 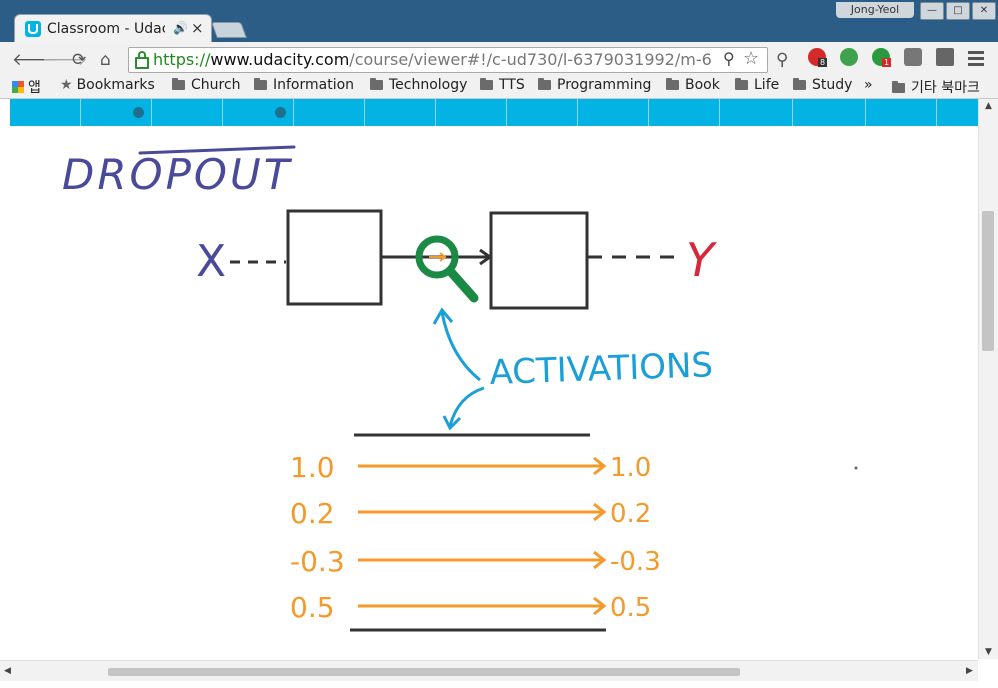 I want to click on star-icon: ★, so click(x=66, y=85).